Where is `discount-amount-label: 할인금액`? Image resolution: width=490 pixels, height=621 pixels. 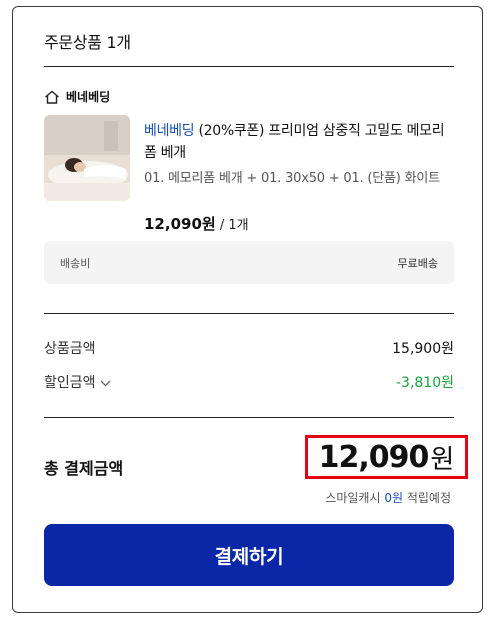 discount-amount-label: 할인금액 is located at coordinates (70, 383).